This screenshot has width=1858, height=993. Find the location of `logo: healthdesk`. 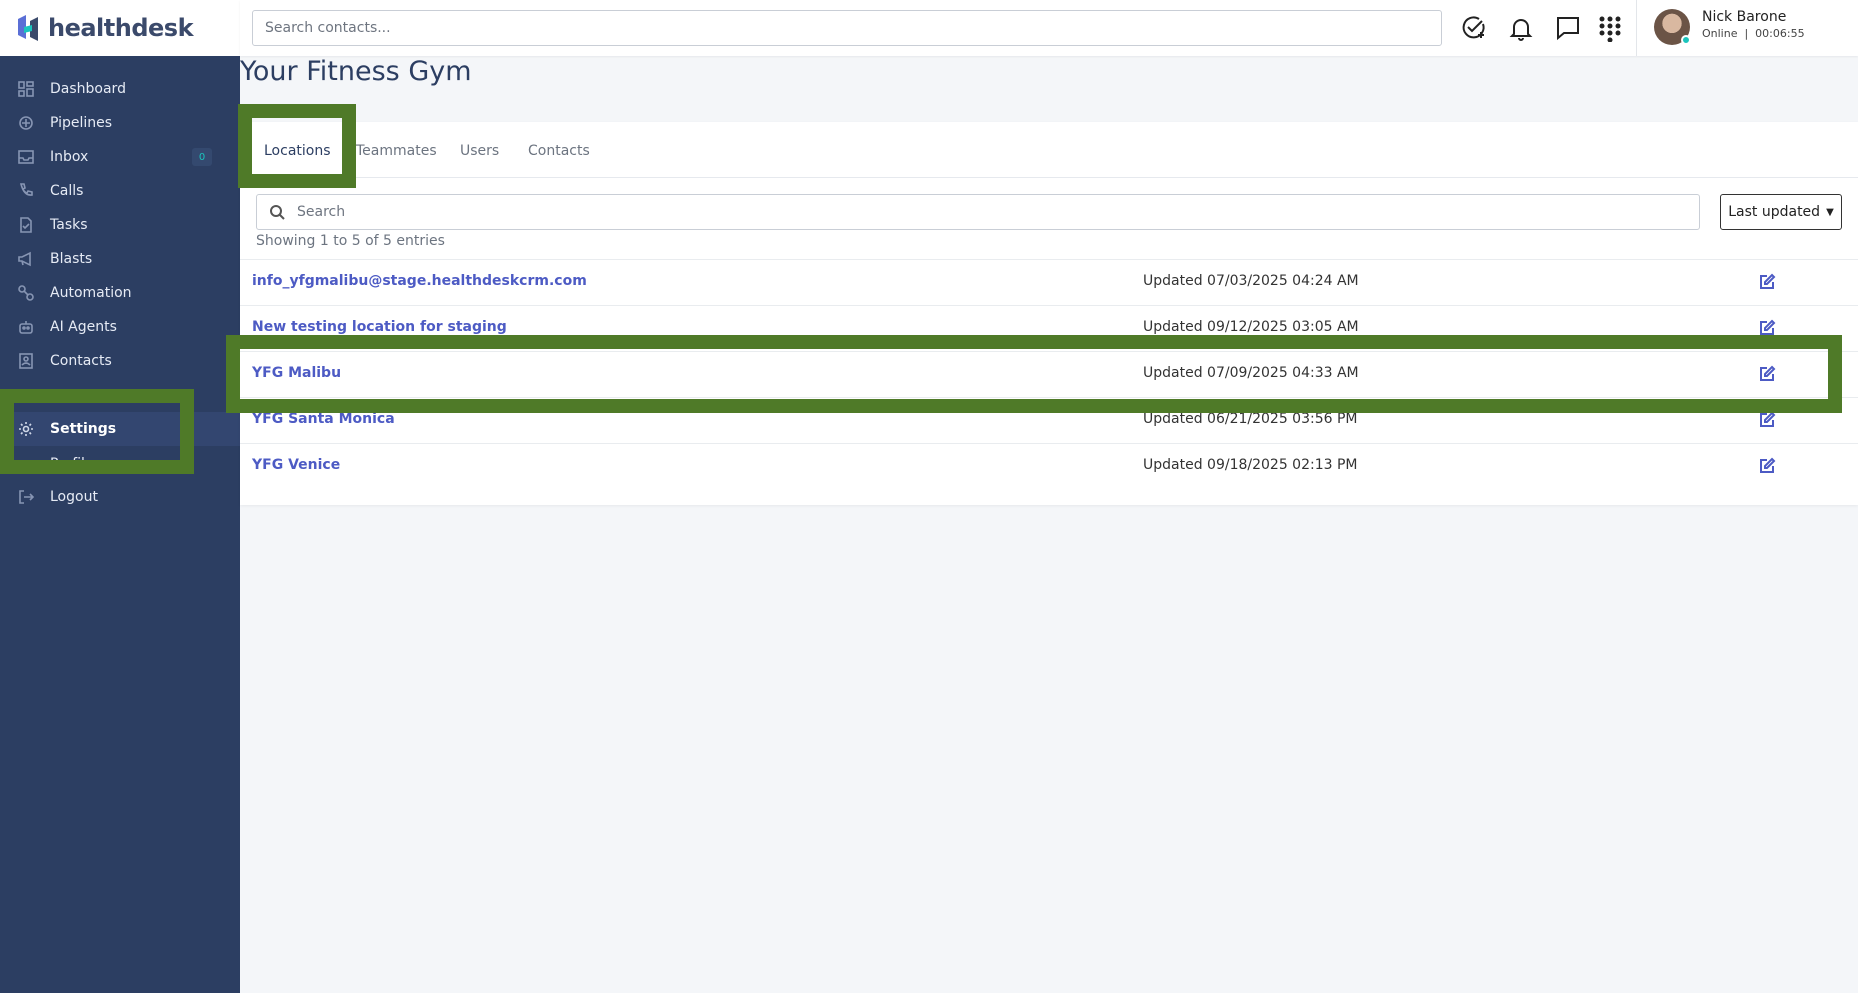

logo: healthdesk is located at coordinates (120, 28).